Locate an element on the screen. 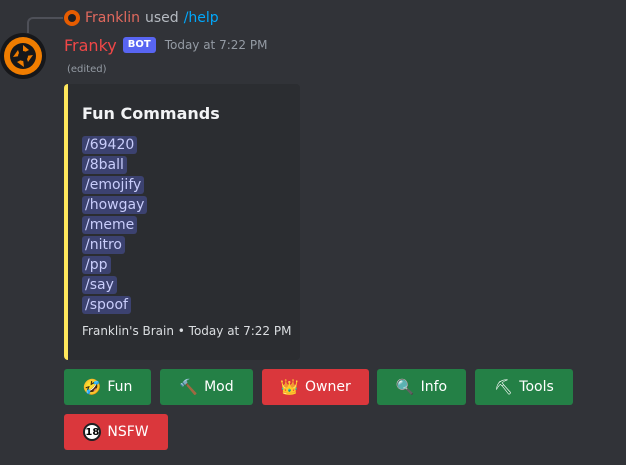 This screenshot has height=465, width=626. list-item: /spoof is located at coordinates (114, 304).